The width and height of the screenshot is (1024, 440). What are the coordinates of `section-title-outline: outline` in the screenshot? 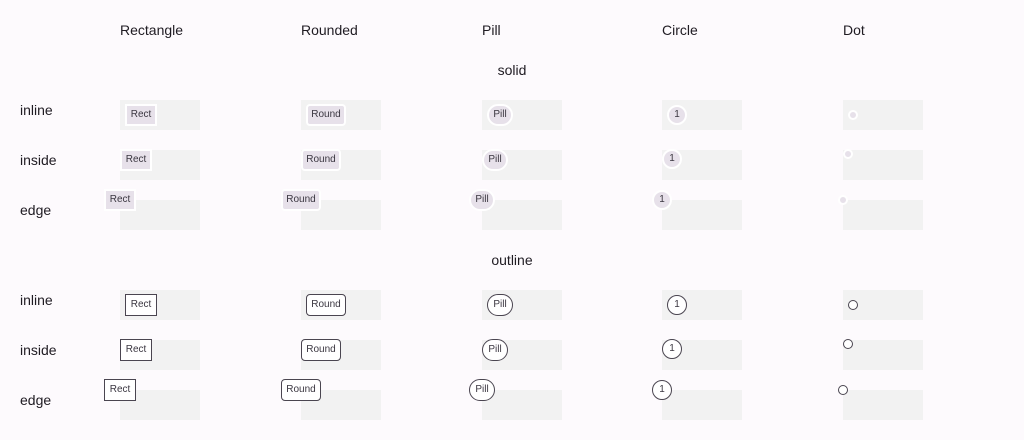 It's located at (512, 260).